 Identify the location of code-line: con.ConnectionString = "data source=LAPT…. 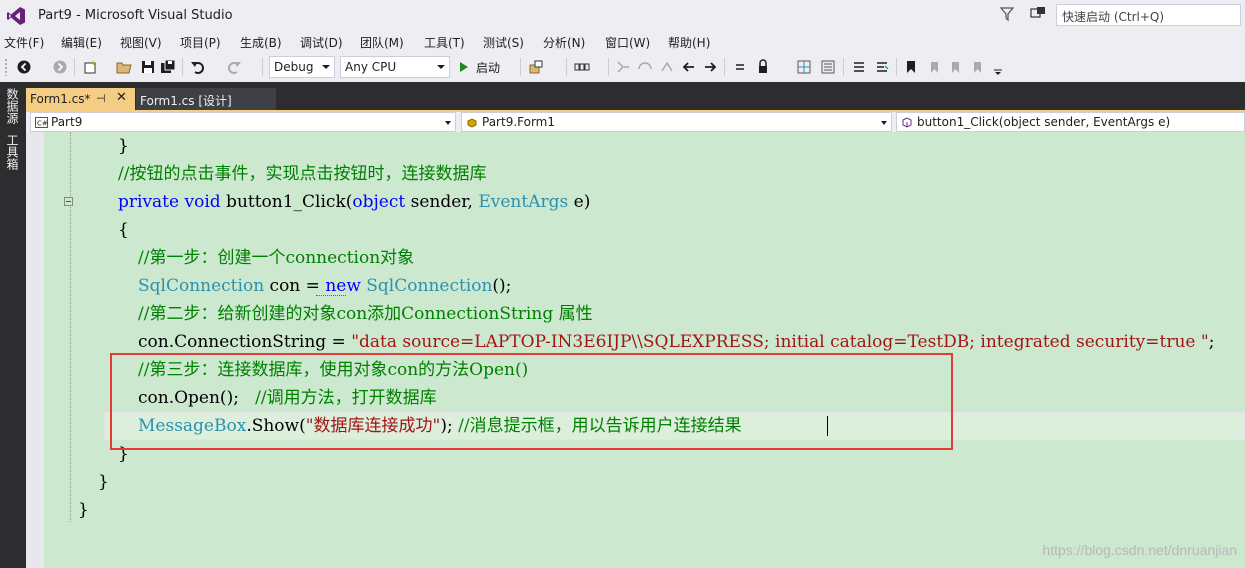
(676, 342).